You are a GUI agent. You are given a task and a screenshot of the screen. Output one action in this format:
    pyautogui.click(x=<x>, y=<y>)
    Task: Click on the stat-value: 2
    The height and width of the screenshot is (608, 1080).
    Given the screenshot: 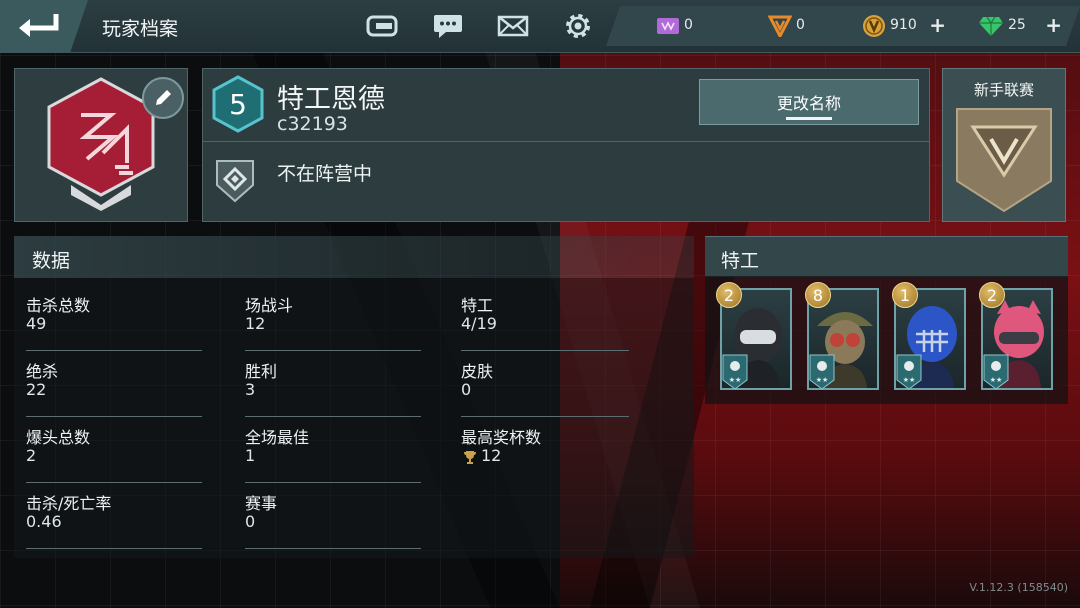 What is the action you would take?
    pyautogui.click(x=31, y=455)
    